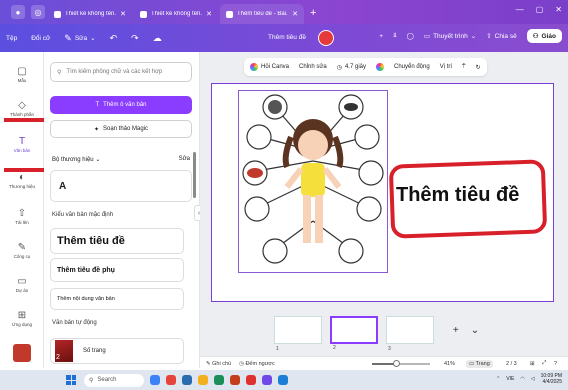 This screenshot has height=390, width=568. I want to click on edit-menu: ✎ Sửa ⌄, so click(79, 38).